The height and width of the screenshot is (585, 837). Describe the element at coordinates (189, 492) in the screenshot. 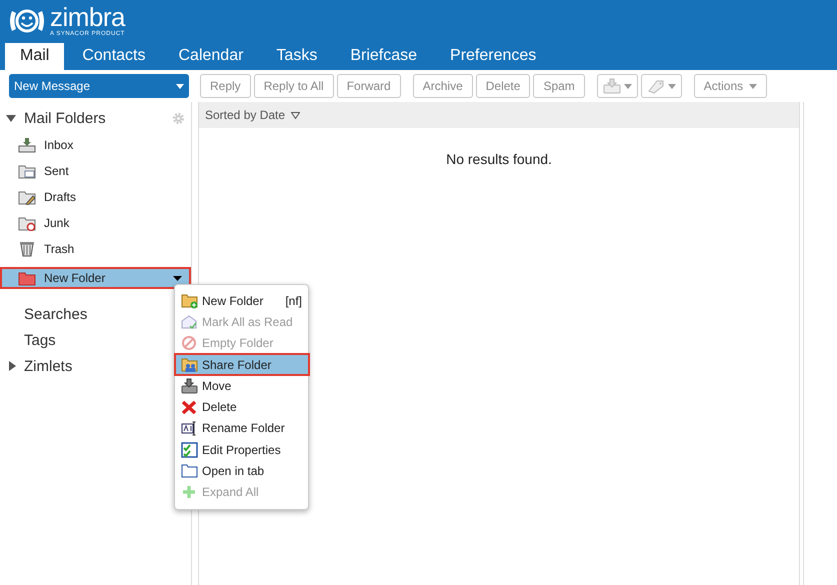

I see `plus-icon` at that location.